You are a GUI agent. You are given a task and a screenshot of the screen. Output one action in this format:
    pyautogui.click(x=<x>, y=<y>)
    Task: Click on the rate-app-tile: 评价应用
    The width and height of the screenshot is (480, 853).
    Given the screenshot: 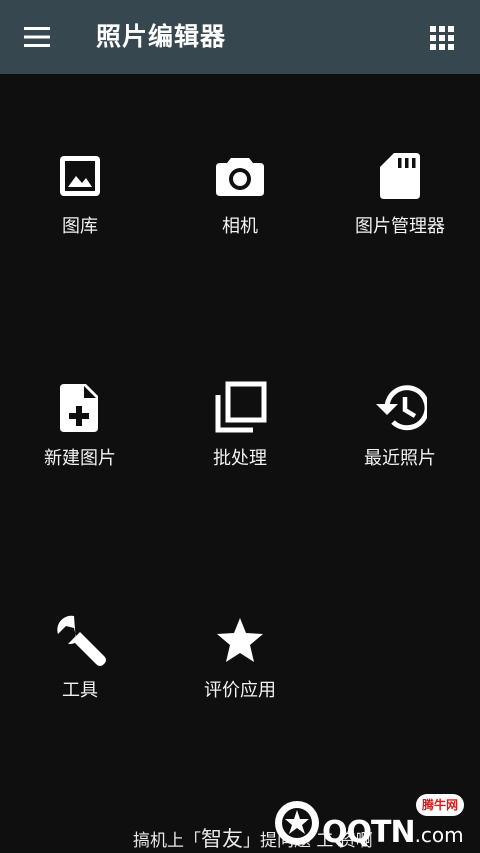 What is the action you would take?
    pyautogui.click(x=240, y=677)
    